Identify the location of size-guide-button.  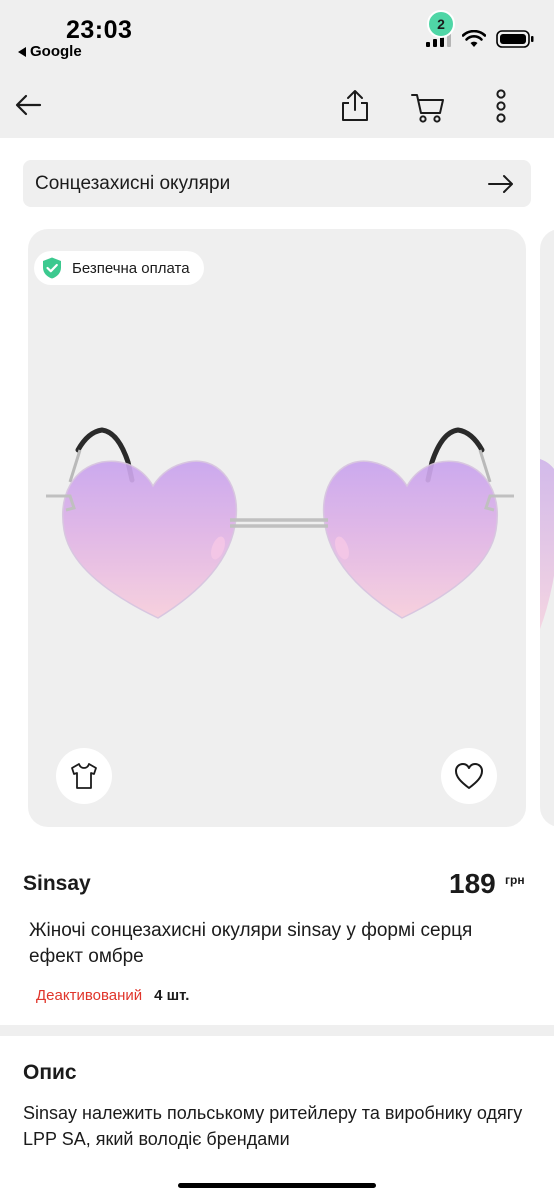
(84, 776).